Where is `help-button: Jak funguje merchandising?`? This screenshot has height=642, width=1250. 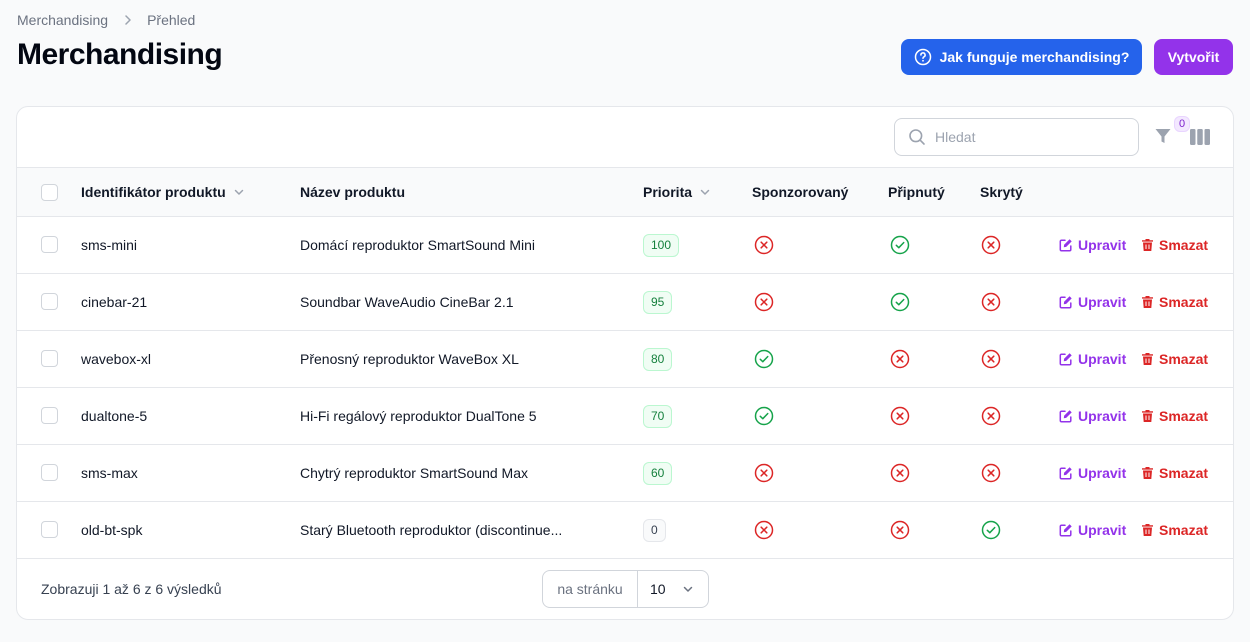
help-button: Jak funguje merchandising? is located at coordinates (1021, 57).